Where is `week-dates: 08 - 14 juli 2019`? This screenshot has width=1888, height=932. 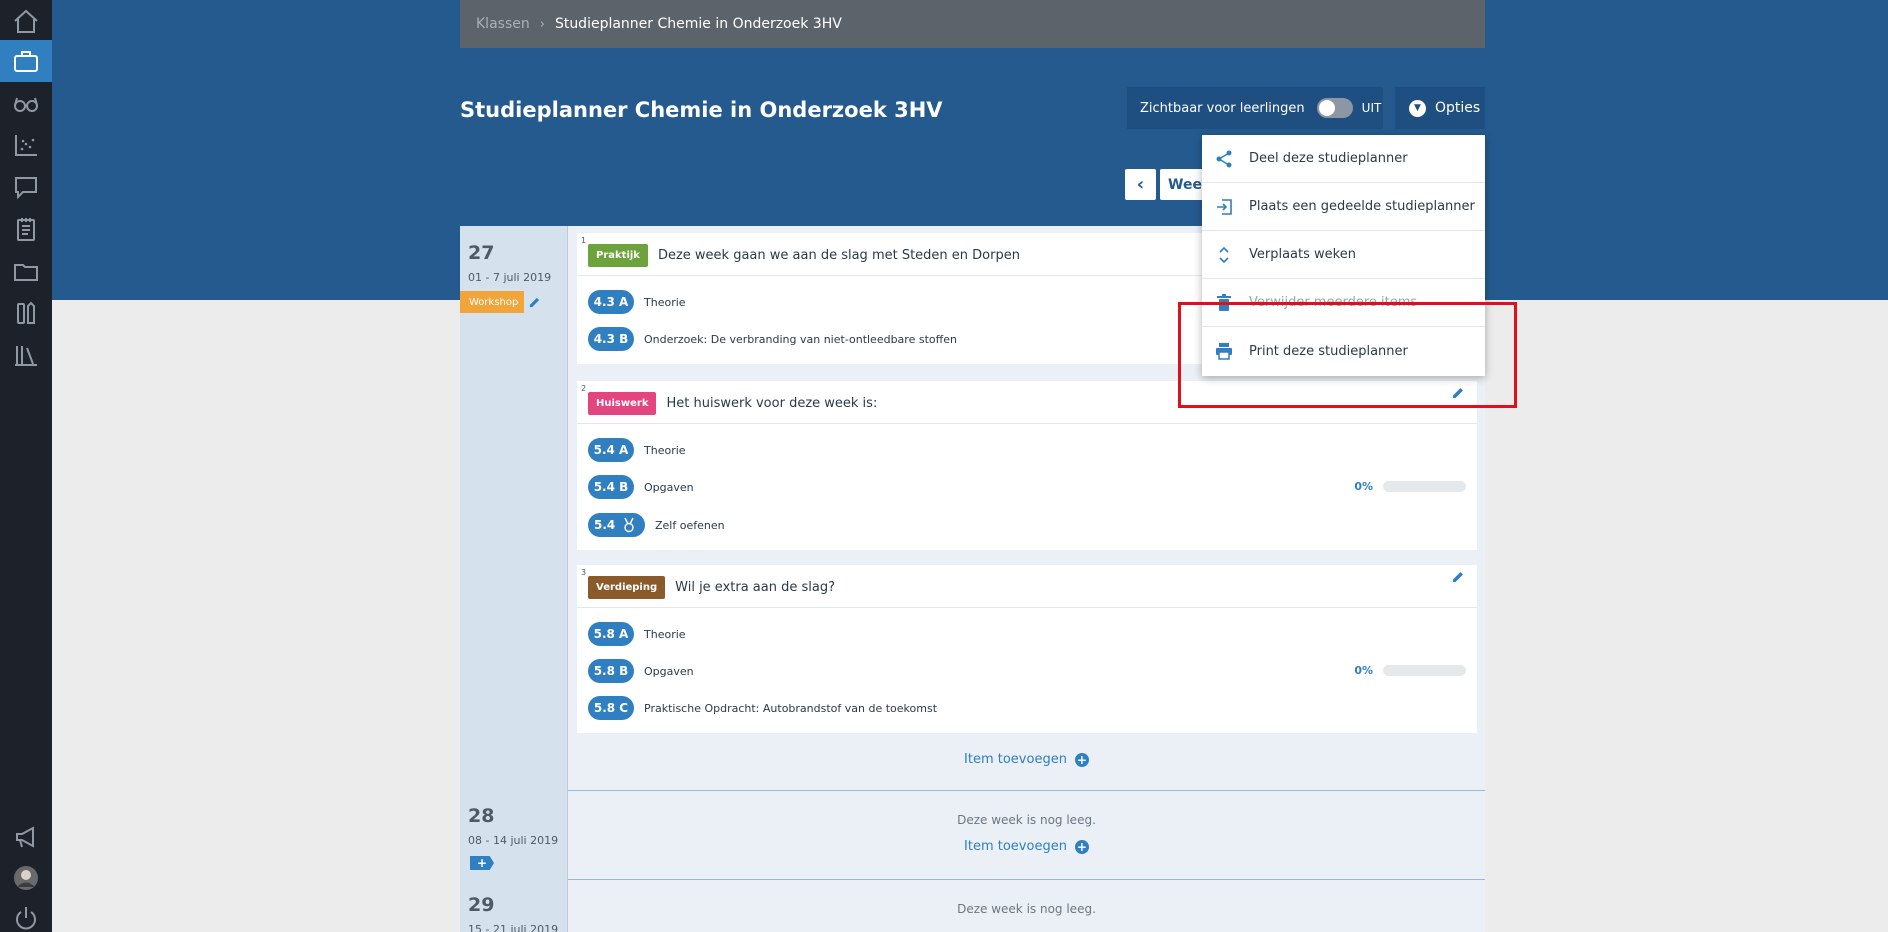
week-dates: 08 - 14 juli 2019 is located at coordinates (513, 840).